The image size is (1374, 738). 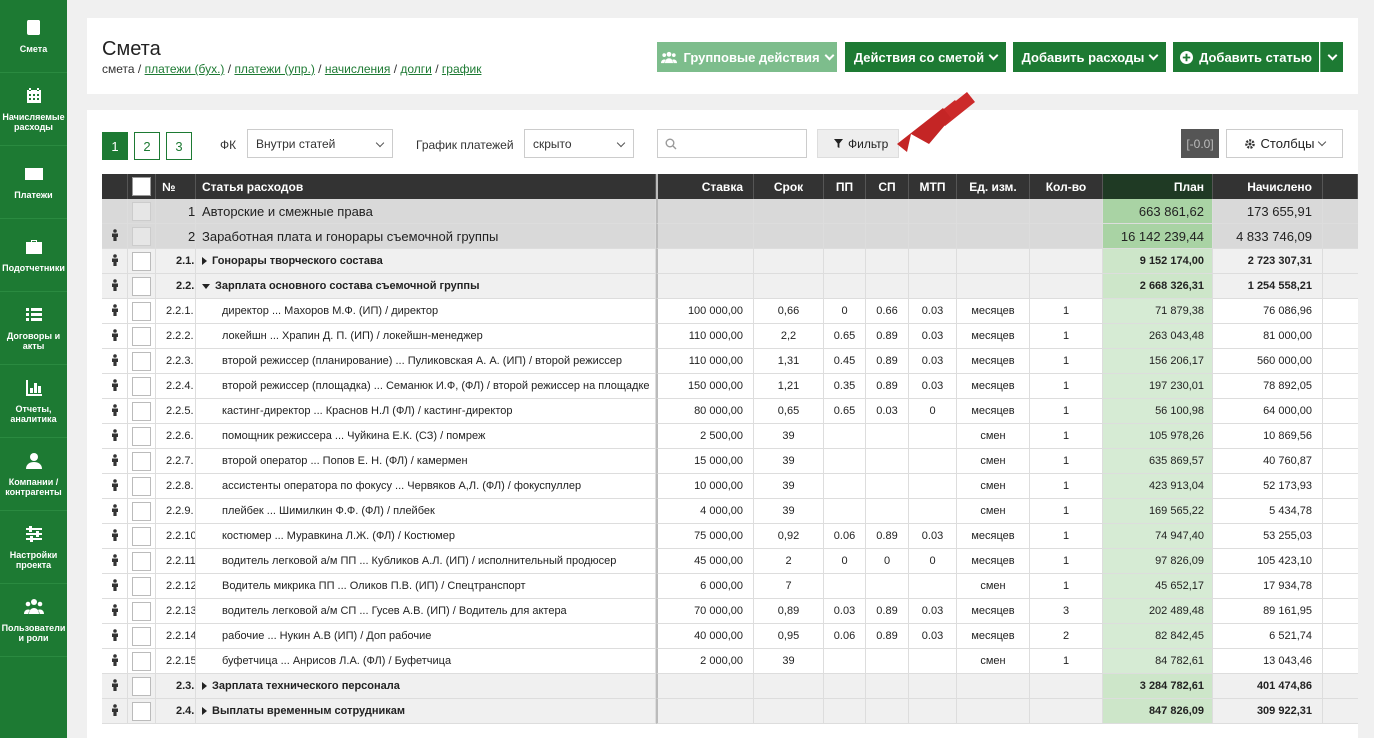 I want to click on col-header-num: №, so click(x=176, y=186).